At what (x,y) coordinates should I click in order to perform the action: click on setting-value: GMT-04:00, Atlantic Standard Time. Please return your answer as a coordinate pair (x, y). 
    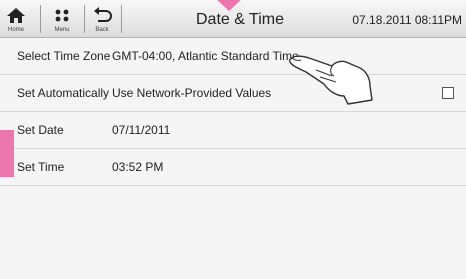
    Looking at the image, I should click on (205, 56).